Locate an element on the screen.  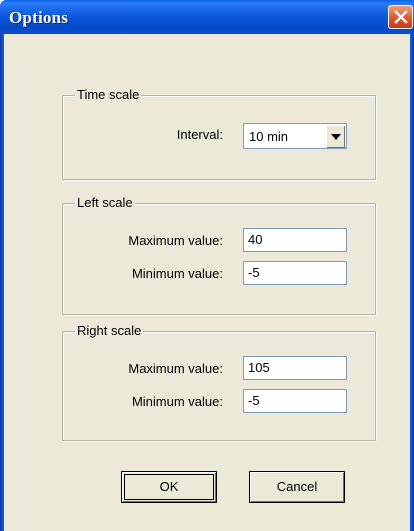
left-min-input: -5 is located at coordinates (295, 273).